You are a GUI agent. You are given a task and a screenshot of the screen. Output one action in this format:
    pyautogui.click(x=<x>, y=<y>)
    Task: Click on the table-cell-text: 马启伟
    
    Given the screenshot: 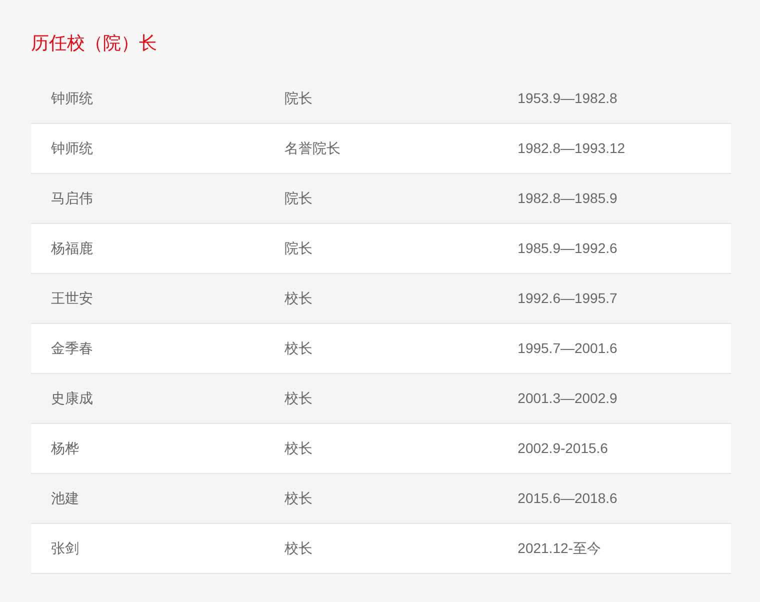 What is the action you would take?
    pyautogui.click(x=72, y=198)
    